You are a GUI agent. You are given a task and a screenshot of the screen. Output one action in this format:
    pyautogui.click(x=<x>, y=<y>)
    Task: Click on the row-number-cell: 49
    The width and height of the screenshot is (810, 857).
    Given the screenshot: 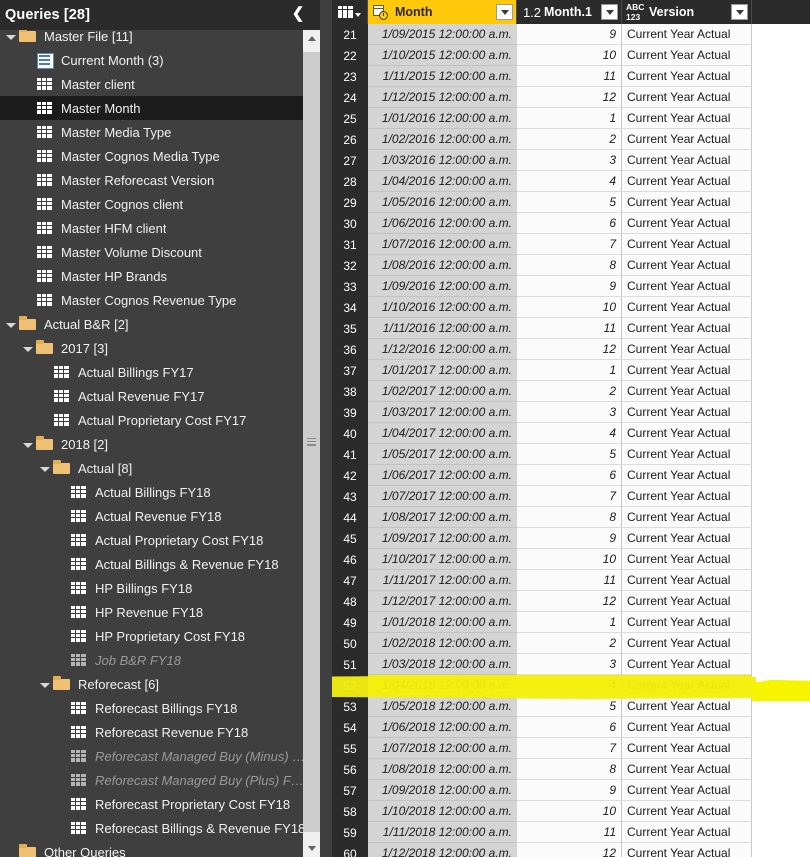 What is the action you would take?
    pyautogui.click(x=350, y=622)
    